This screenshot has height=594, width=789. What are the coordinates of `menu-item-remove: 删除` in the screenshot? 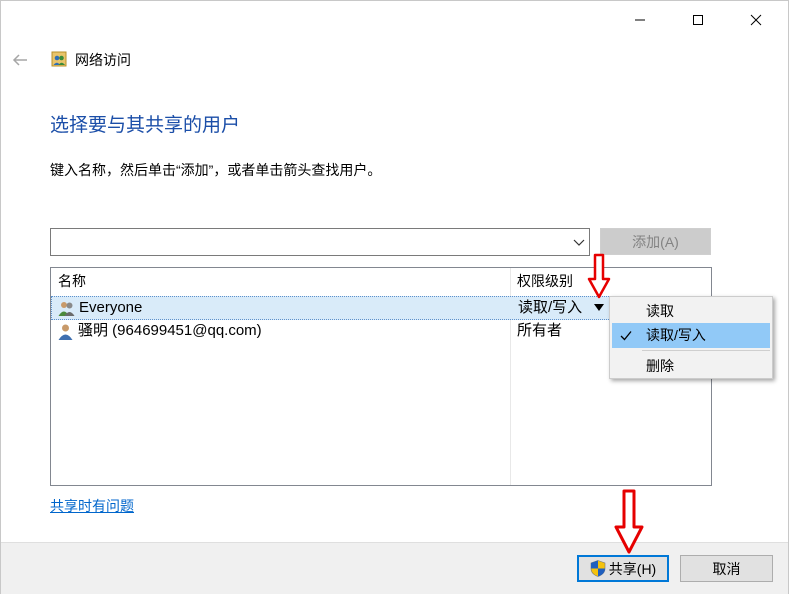 It's located at (691, 366).